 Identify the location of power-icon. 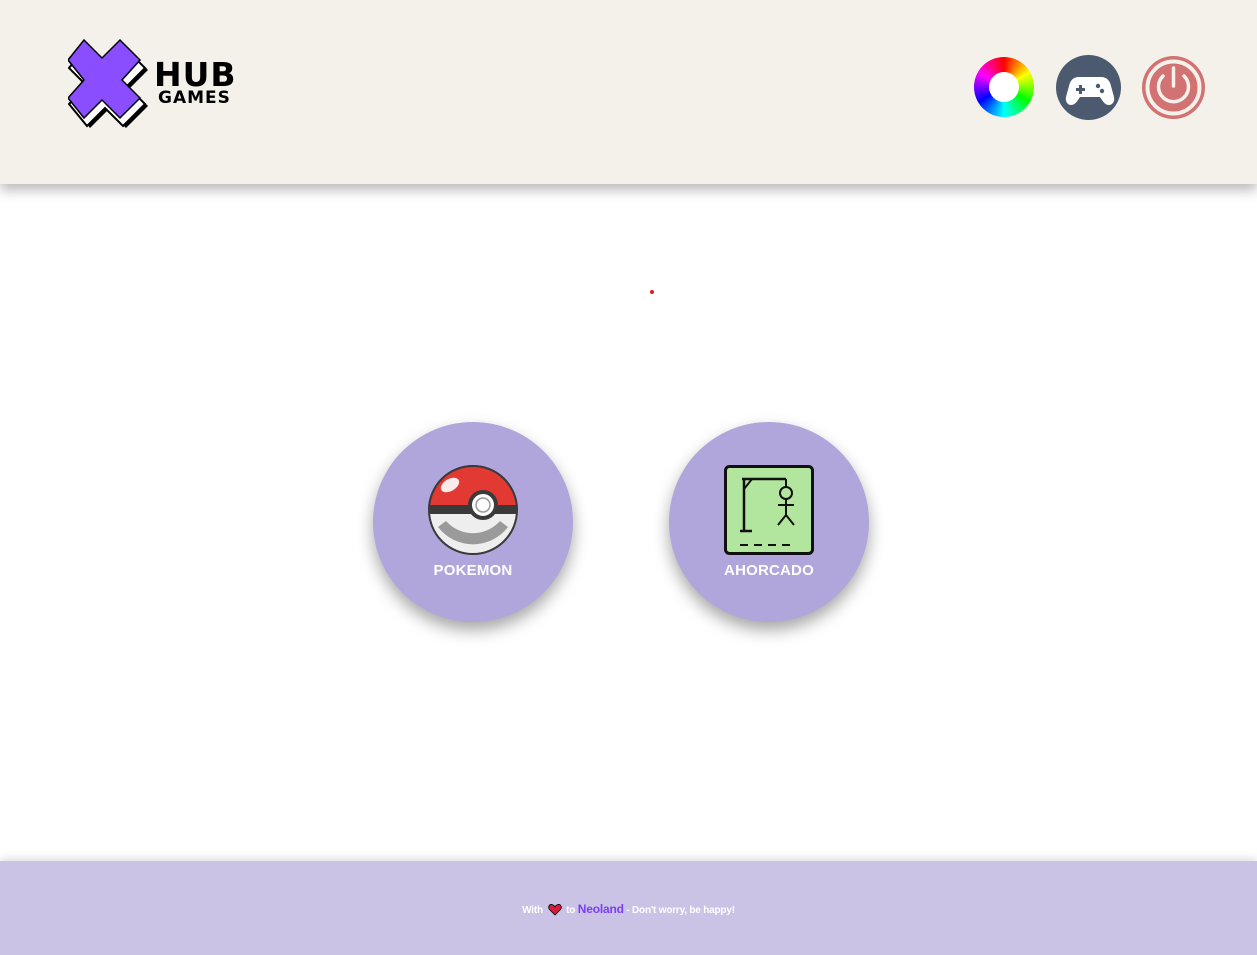
(1173, 87).